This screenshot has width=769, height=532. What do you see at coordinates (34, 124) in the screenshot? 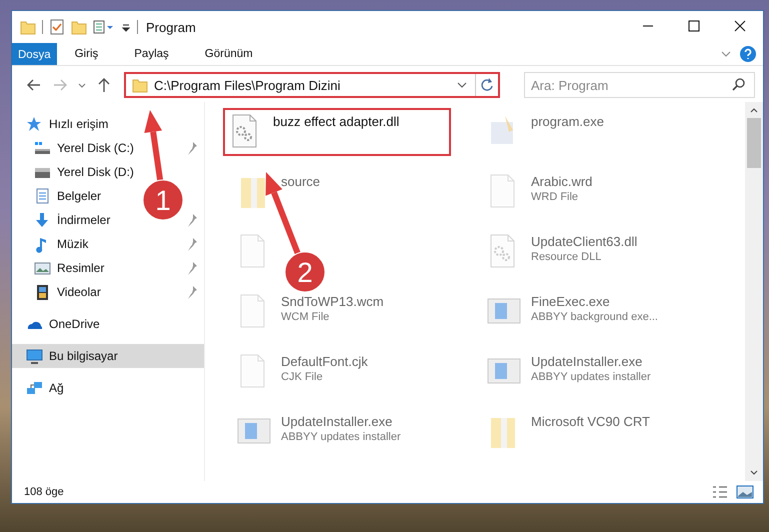
I see `sidebar-star-icon` at bounding box center [34, 124].